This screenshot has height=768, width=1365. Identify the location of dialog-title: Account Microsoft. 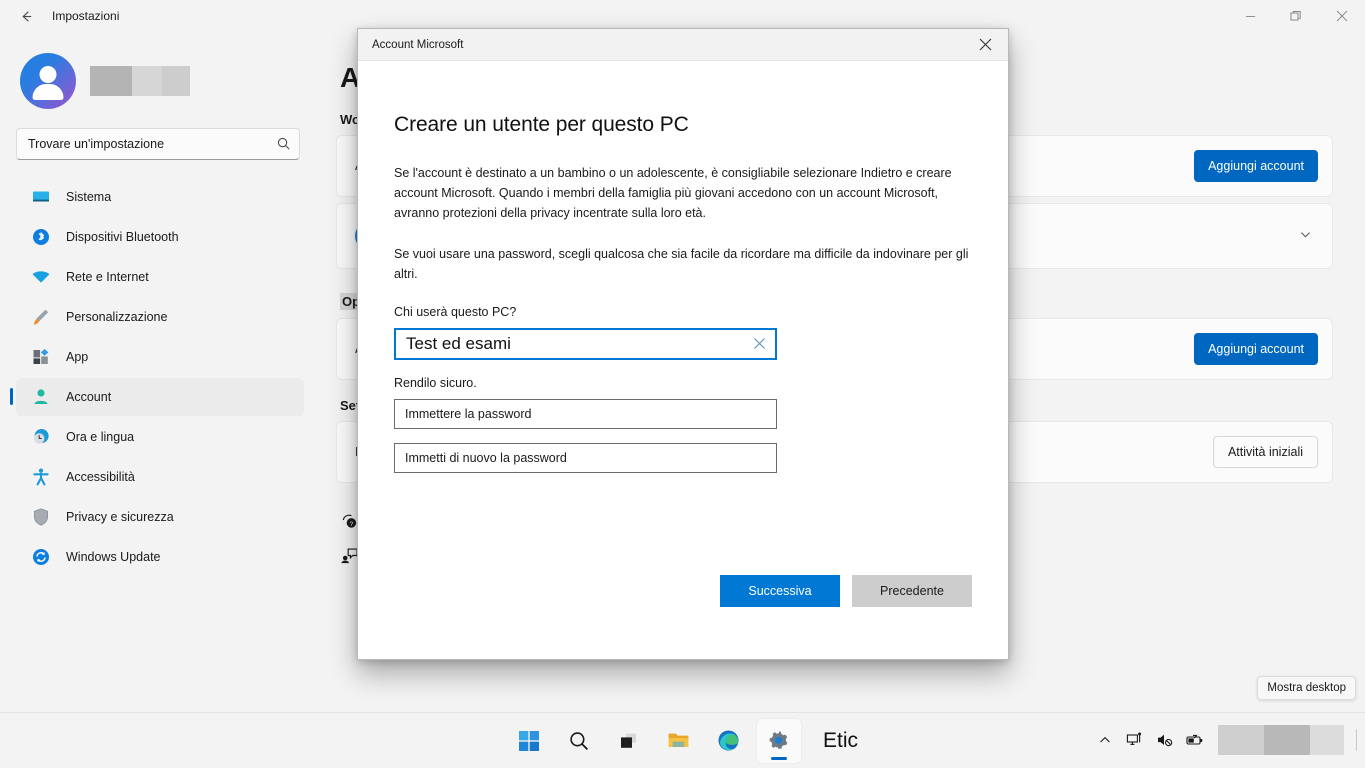
(418, 44).